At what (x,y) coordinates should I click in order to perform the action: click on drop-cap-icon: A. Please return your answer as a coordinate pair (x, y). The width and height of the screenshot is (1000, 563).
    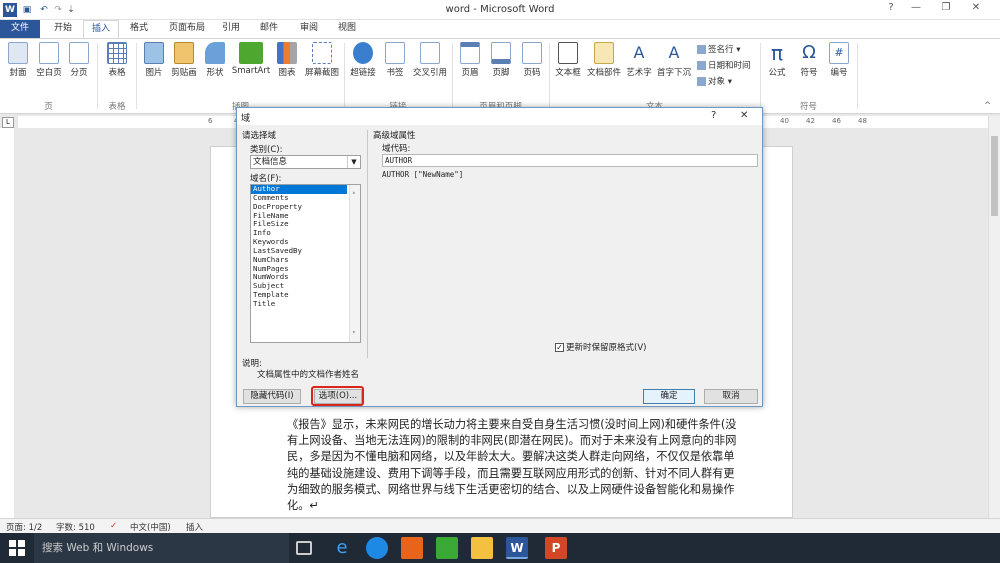
    Looking at the image, I should click on (674, 53).